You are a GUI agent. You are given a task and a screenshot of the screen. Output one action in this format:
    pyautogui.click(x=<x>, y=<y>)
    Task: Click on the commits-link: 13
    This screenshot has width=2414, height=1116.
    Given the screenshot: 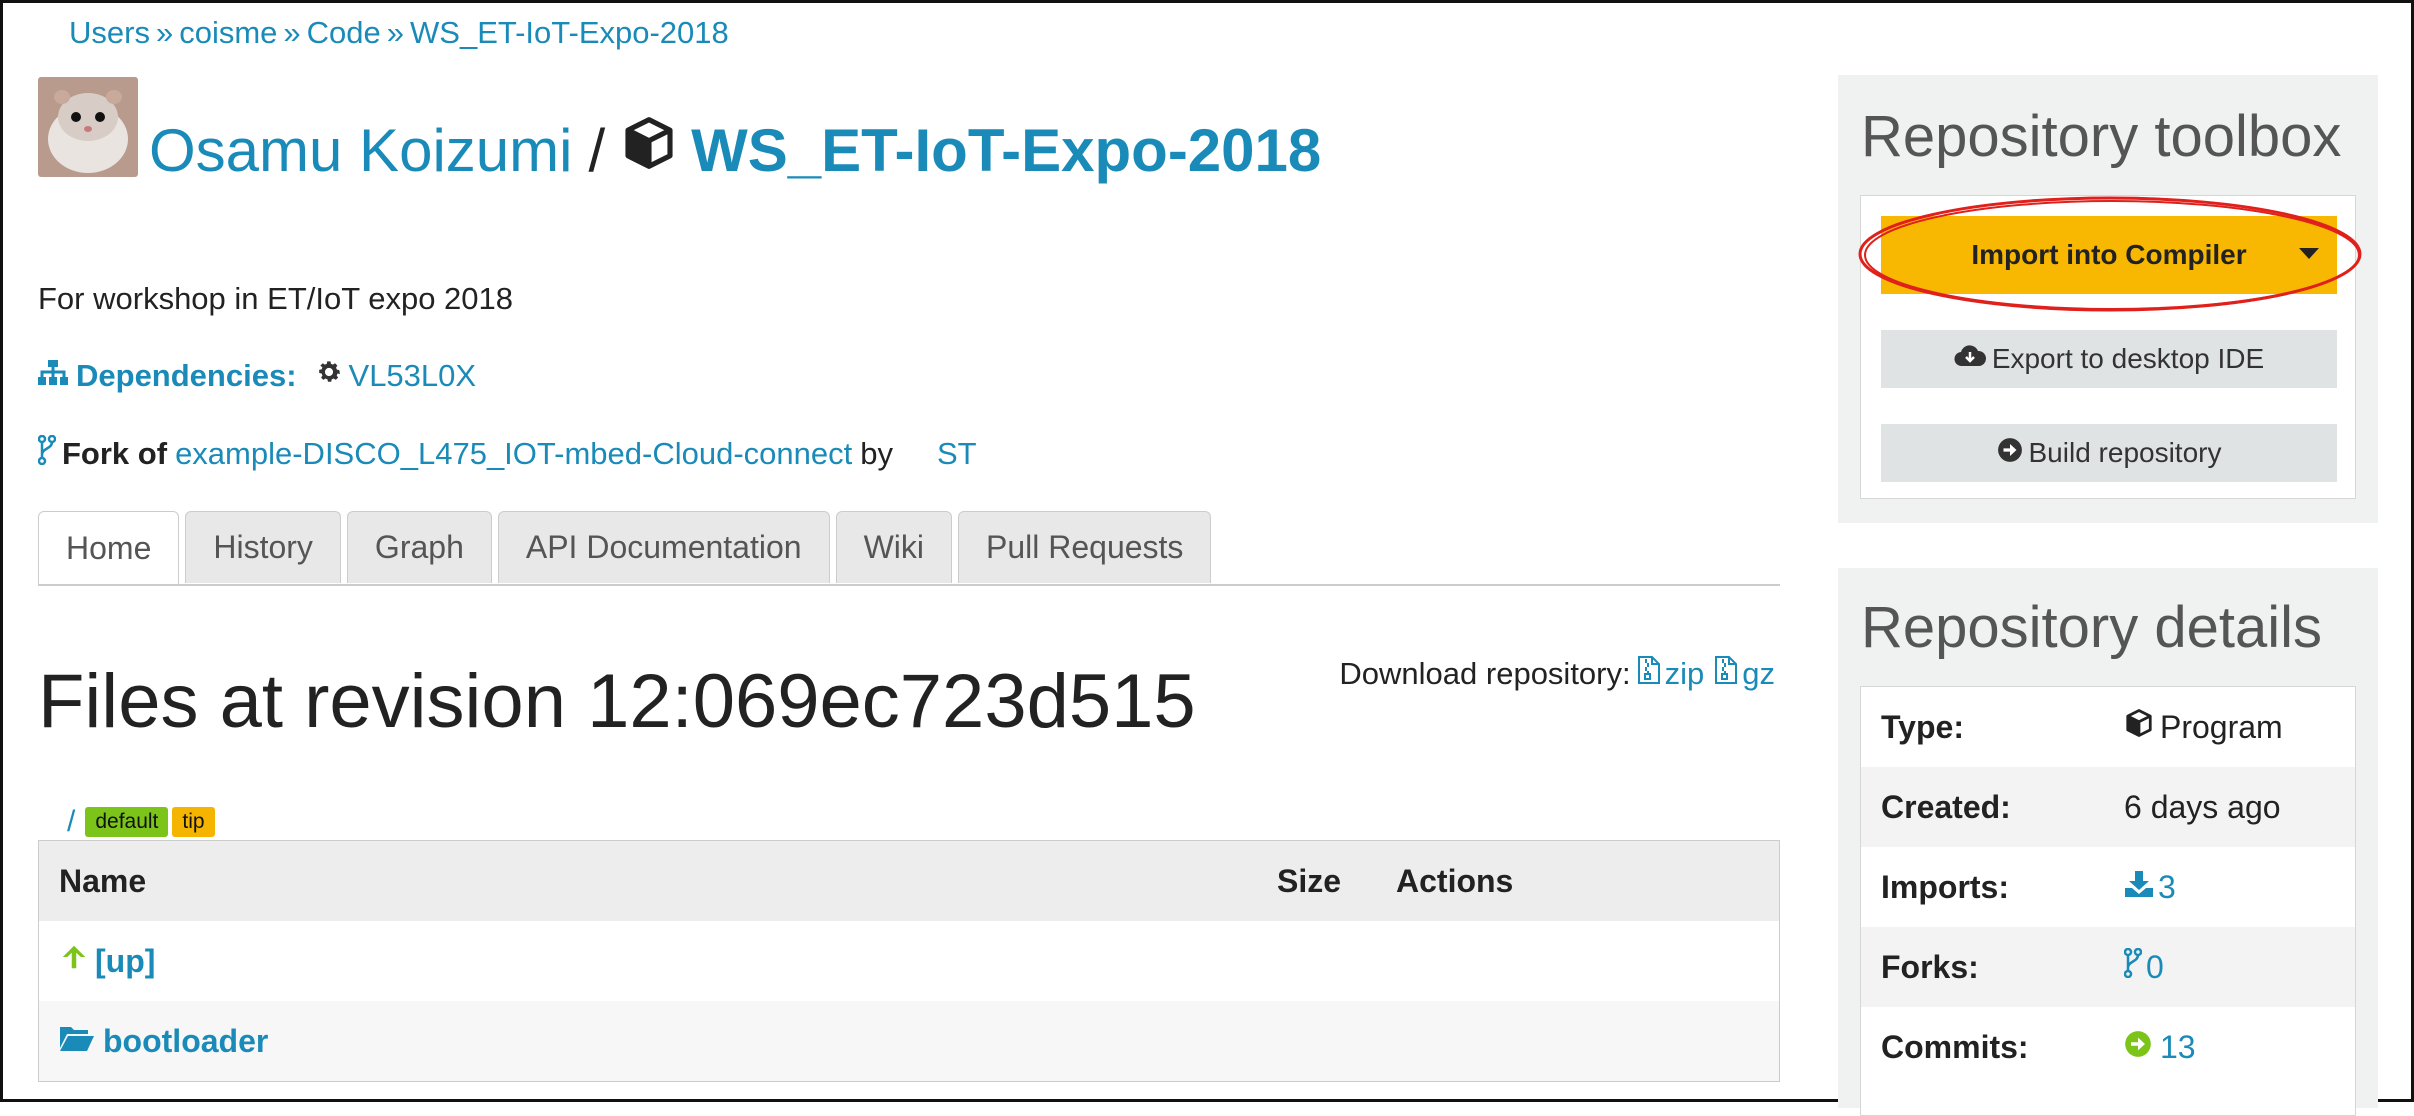 What is the action you would take?
    pyautogui.click(x=2160, y=1047)
    